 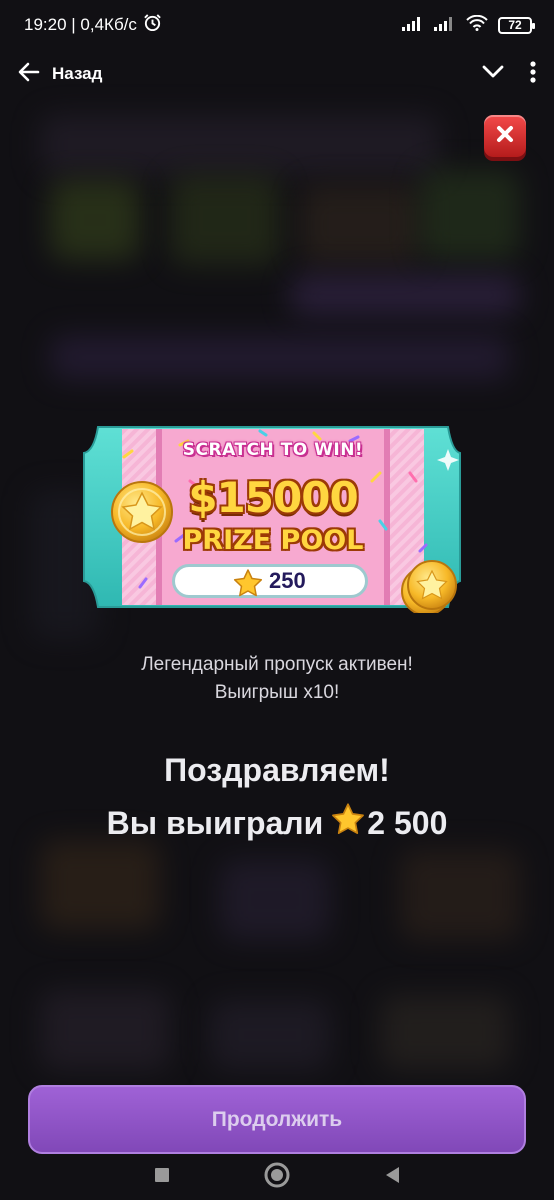 What do you see at coordinates (277, 25) in the screenshot?
I see `status-bar: 19:20 | 0,4Кб/с 72` at bounding box center [277, 25].